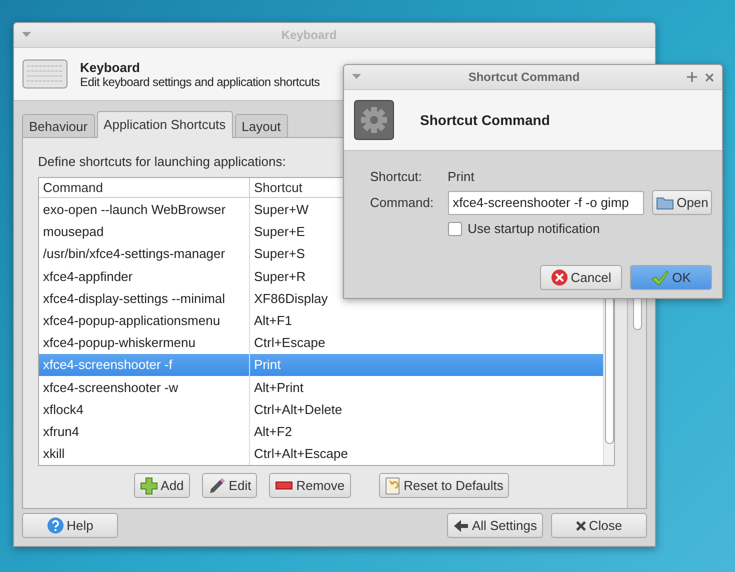  I want to click on tab: Application Shortcuts, so click(164, 124).